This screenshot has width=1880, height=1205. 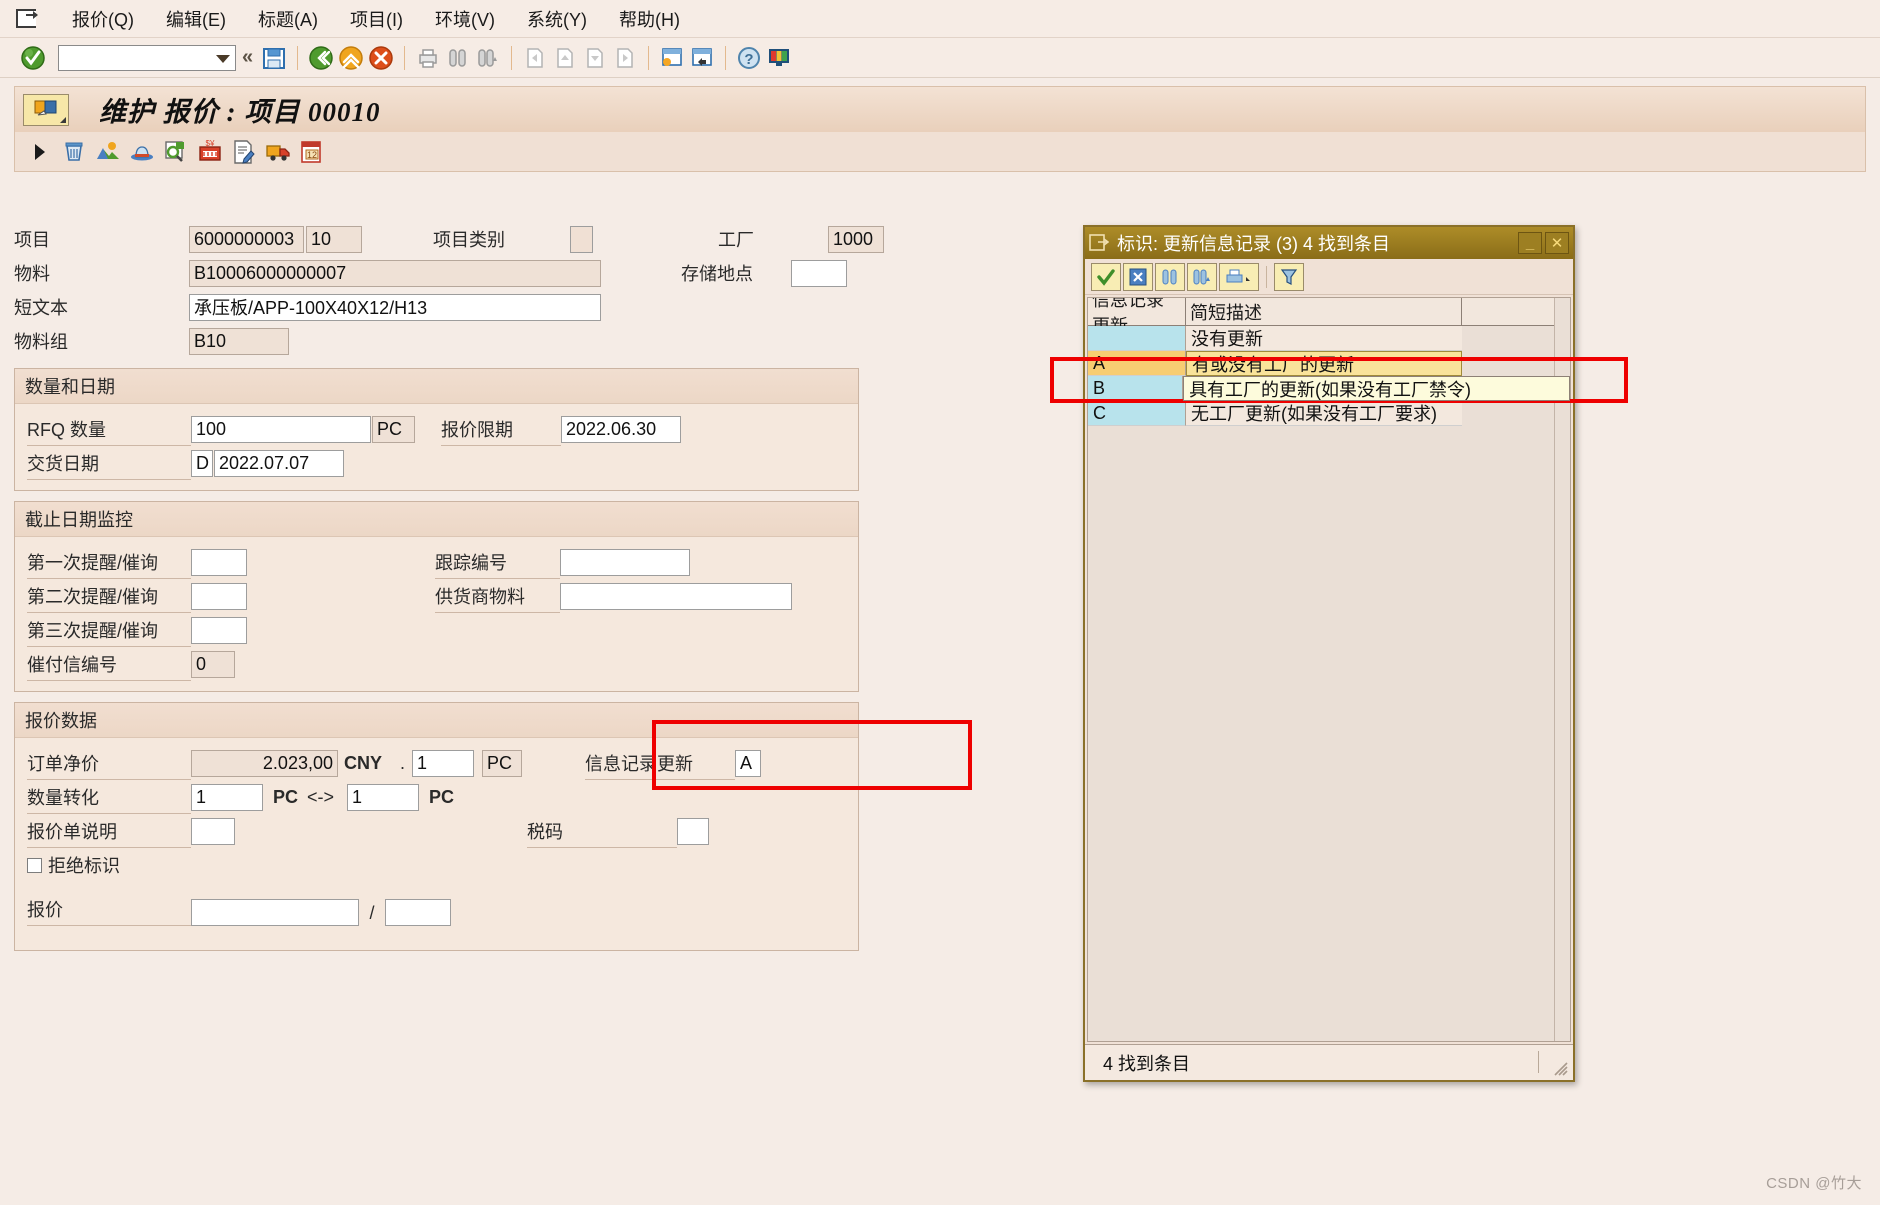 What do you see at coordinates (1137, 338) in the screenshot?
I see `row-key` at bounding box center [1137, 338].